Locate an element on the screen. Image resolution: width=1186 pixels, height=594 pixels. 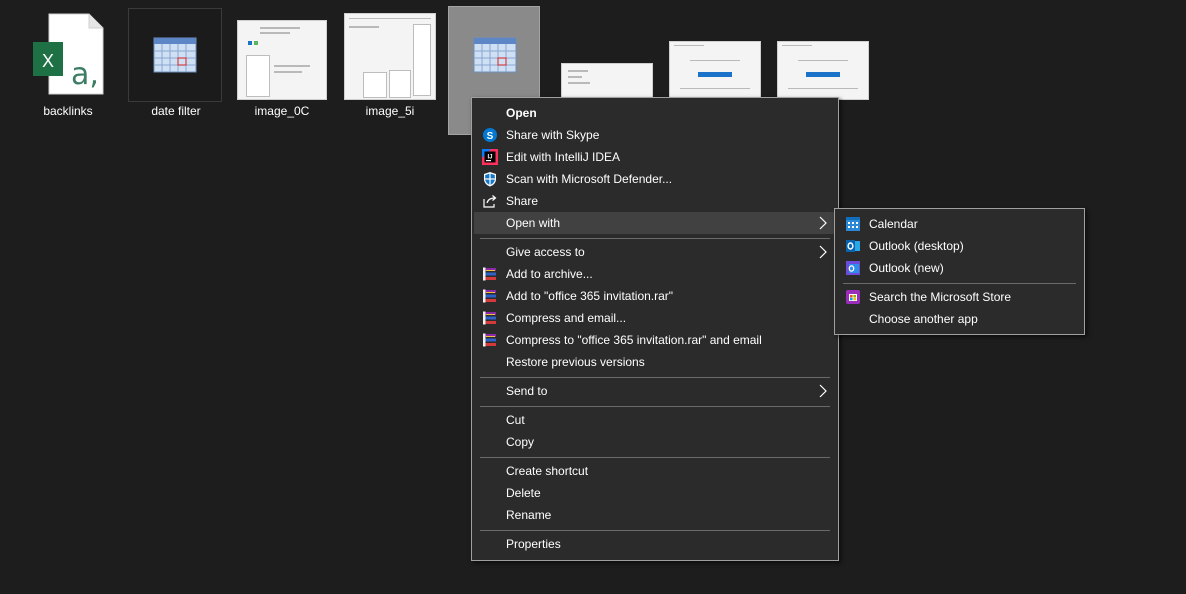
menu-label: Outlook (new) is located at coordinates (906, 268).